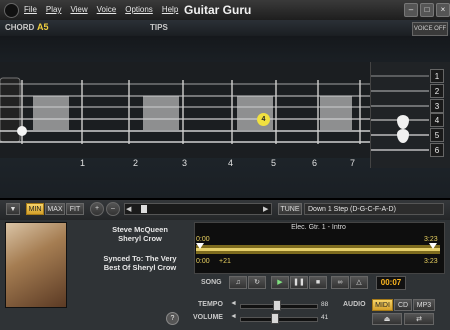  Describe the element at coordinates (172, 318) in the screenshot. I see `help-icon: ?` at that location.